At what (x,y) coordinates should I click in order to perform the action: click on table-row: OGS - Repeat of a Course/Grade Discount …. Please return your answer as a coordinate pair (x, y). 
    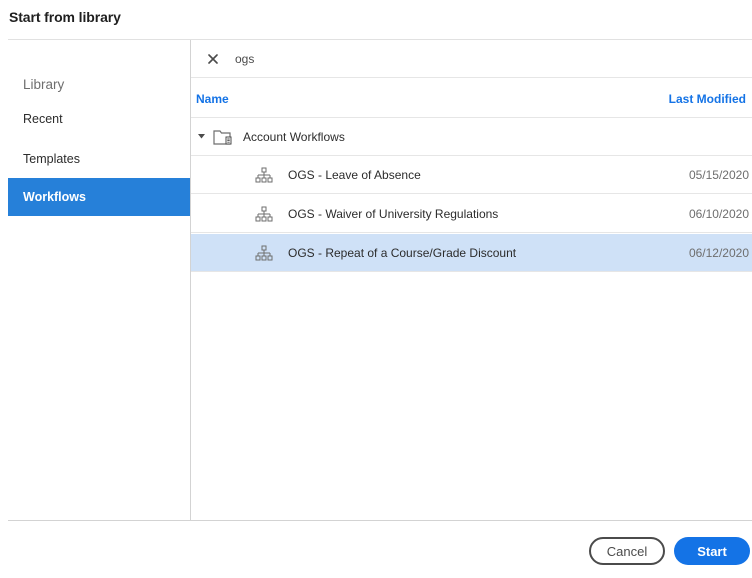
    Looking at the image, I should click on (471, 253).